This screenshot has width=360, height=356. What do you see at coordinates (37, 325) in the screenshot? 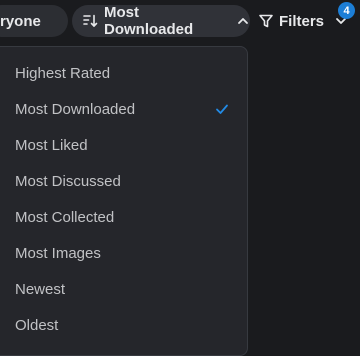
I see `sort-option-label: Oldest` at bounding box center [37, 325].